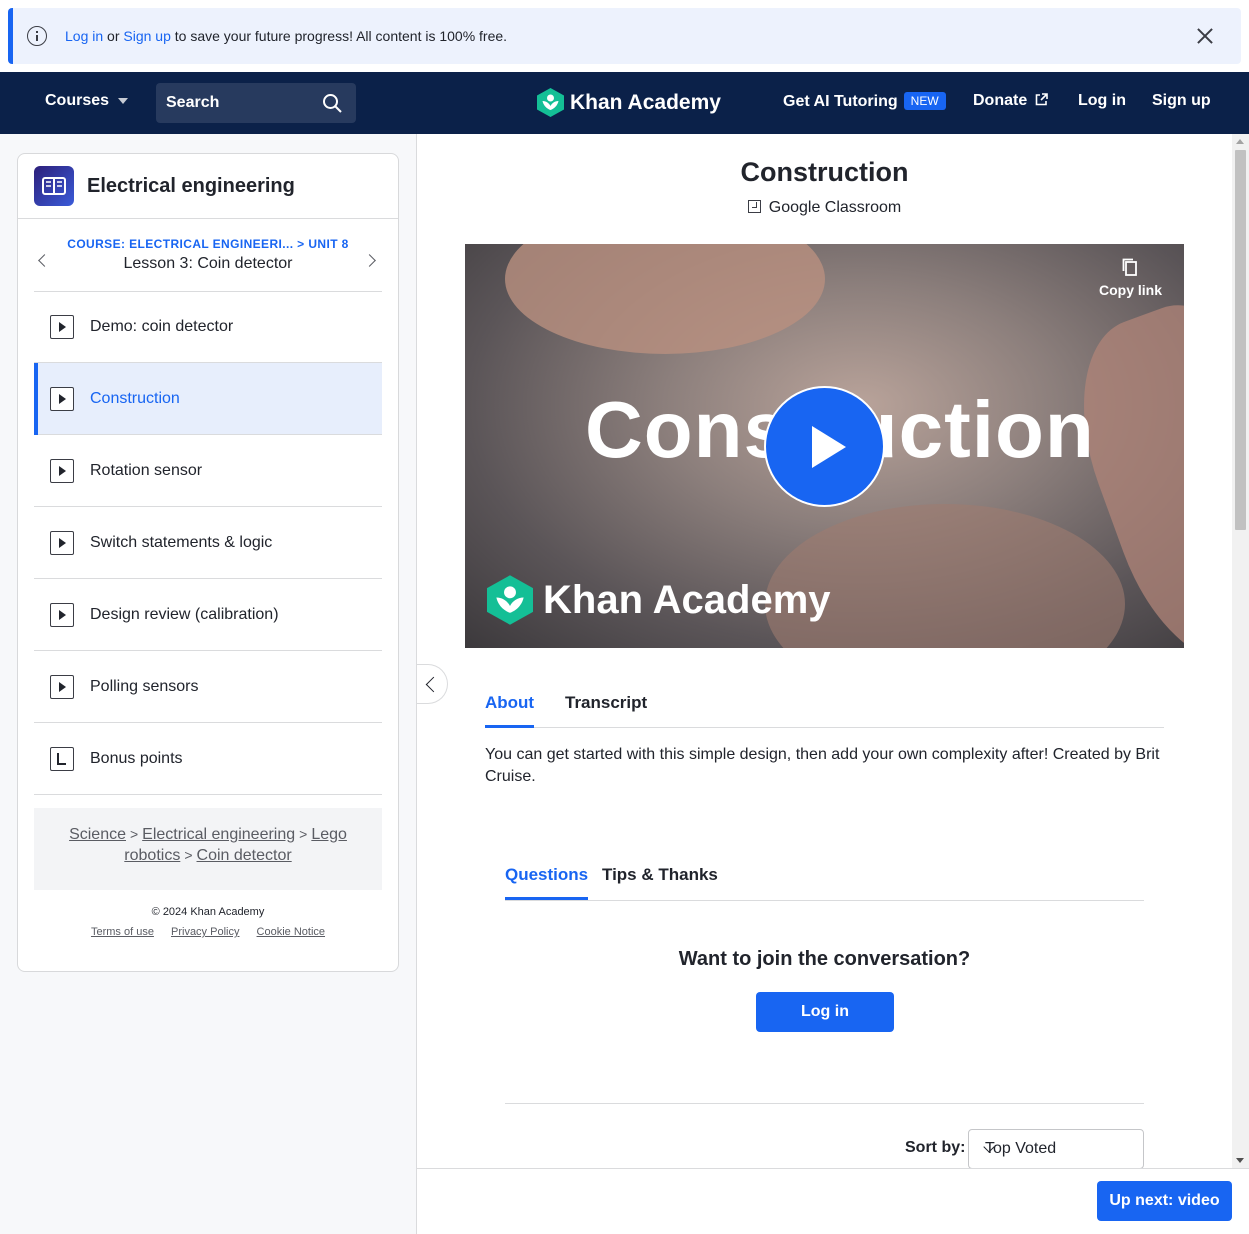 Image resolution: width=1249 pixels, height=1234 pixels. I want to click on tab-transcript: Transcript, so click(606, 703).